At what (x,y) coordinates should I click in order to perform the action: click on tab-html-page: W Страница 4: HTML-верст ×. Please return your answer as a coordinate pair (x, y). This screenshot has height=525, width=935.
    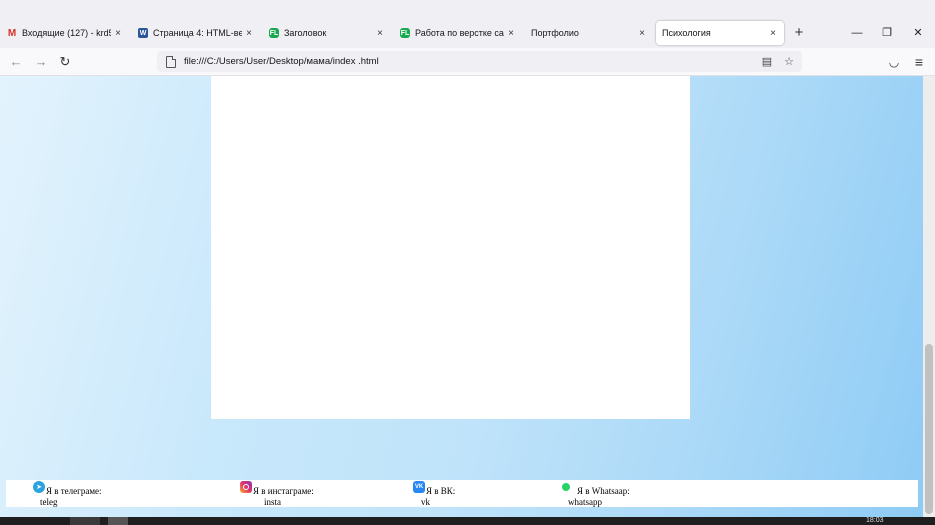
    Looking at the image, I should click on (195, 33).